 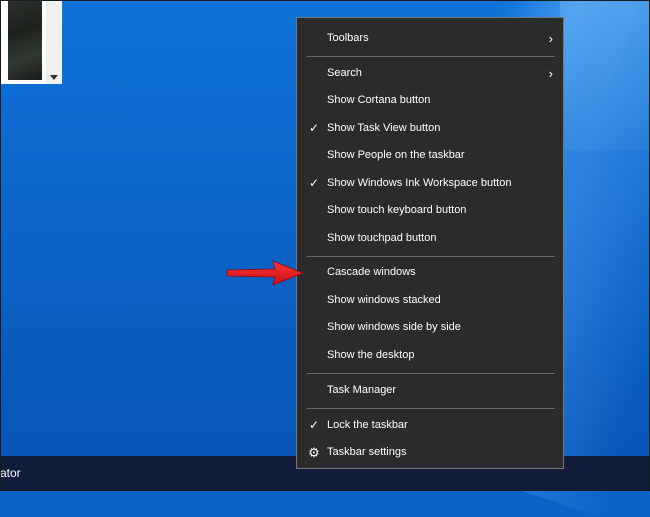 What do you see at coordinates (371, 355) in the screenshot?
I see `menu-item-label: Show the desktop` at bounding box center [371, 355].